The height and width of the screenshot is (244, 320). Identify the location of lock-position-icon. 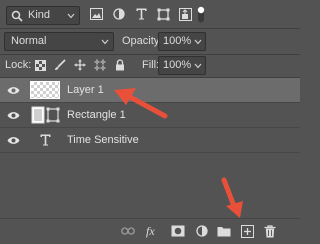
(80, 65).